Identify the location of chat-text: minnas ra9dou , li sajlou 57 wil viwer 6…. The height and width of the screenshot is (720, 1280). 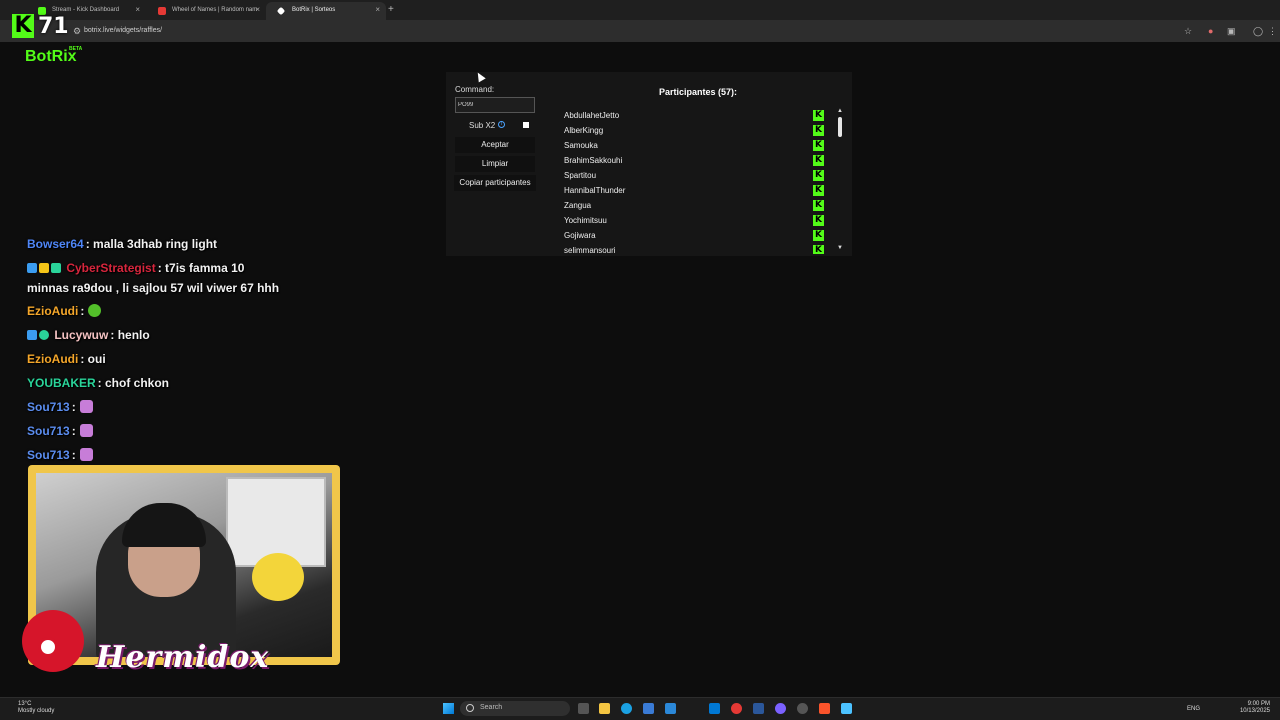
(153, 288).